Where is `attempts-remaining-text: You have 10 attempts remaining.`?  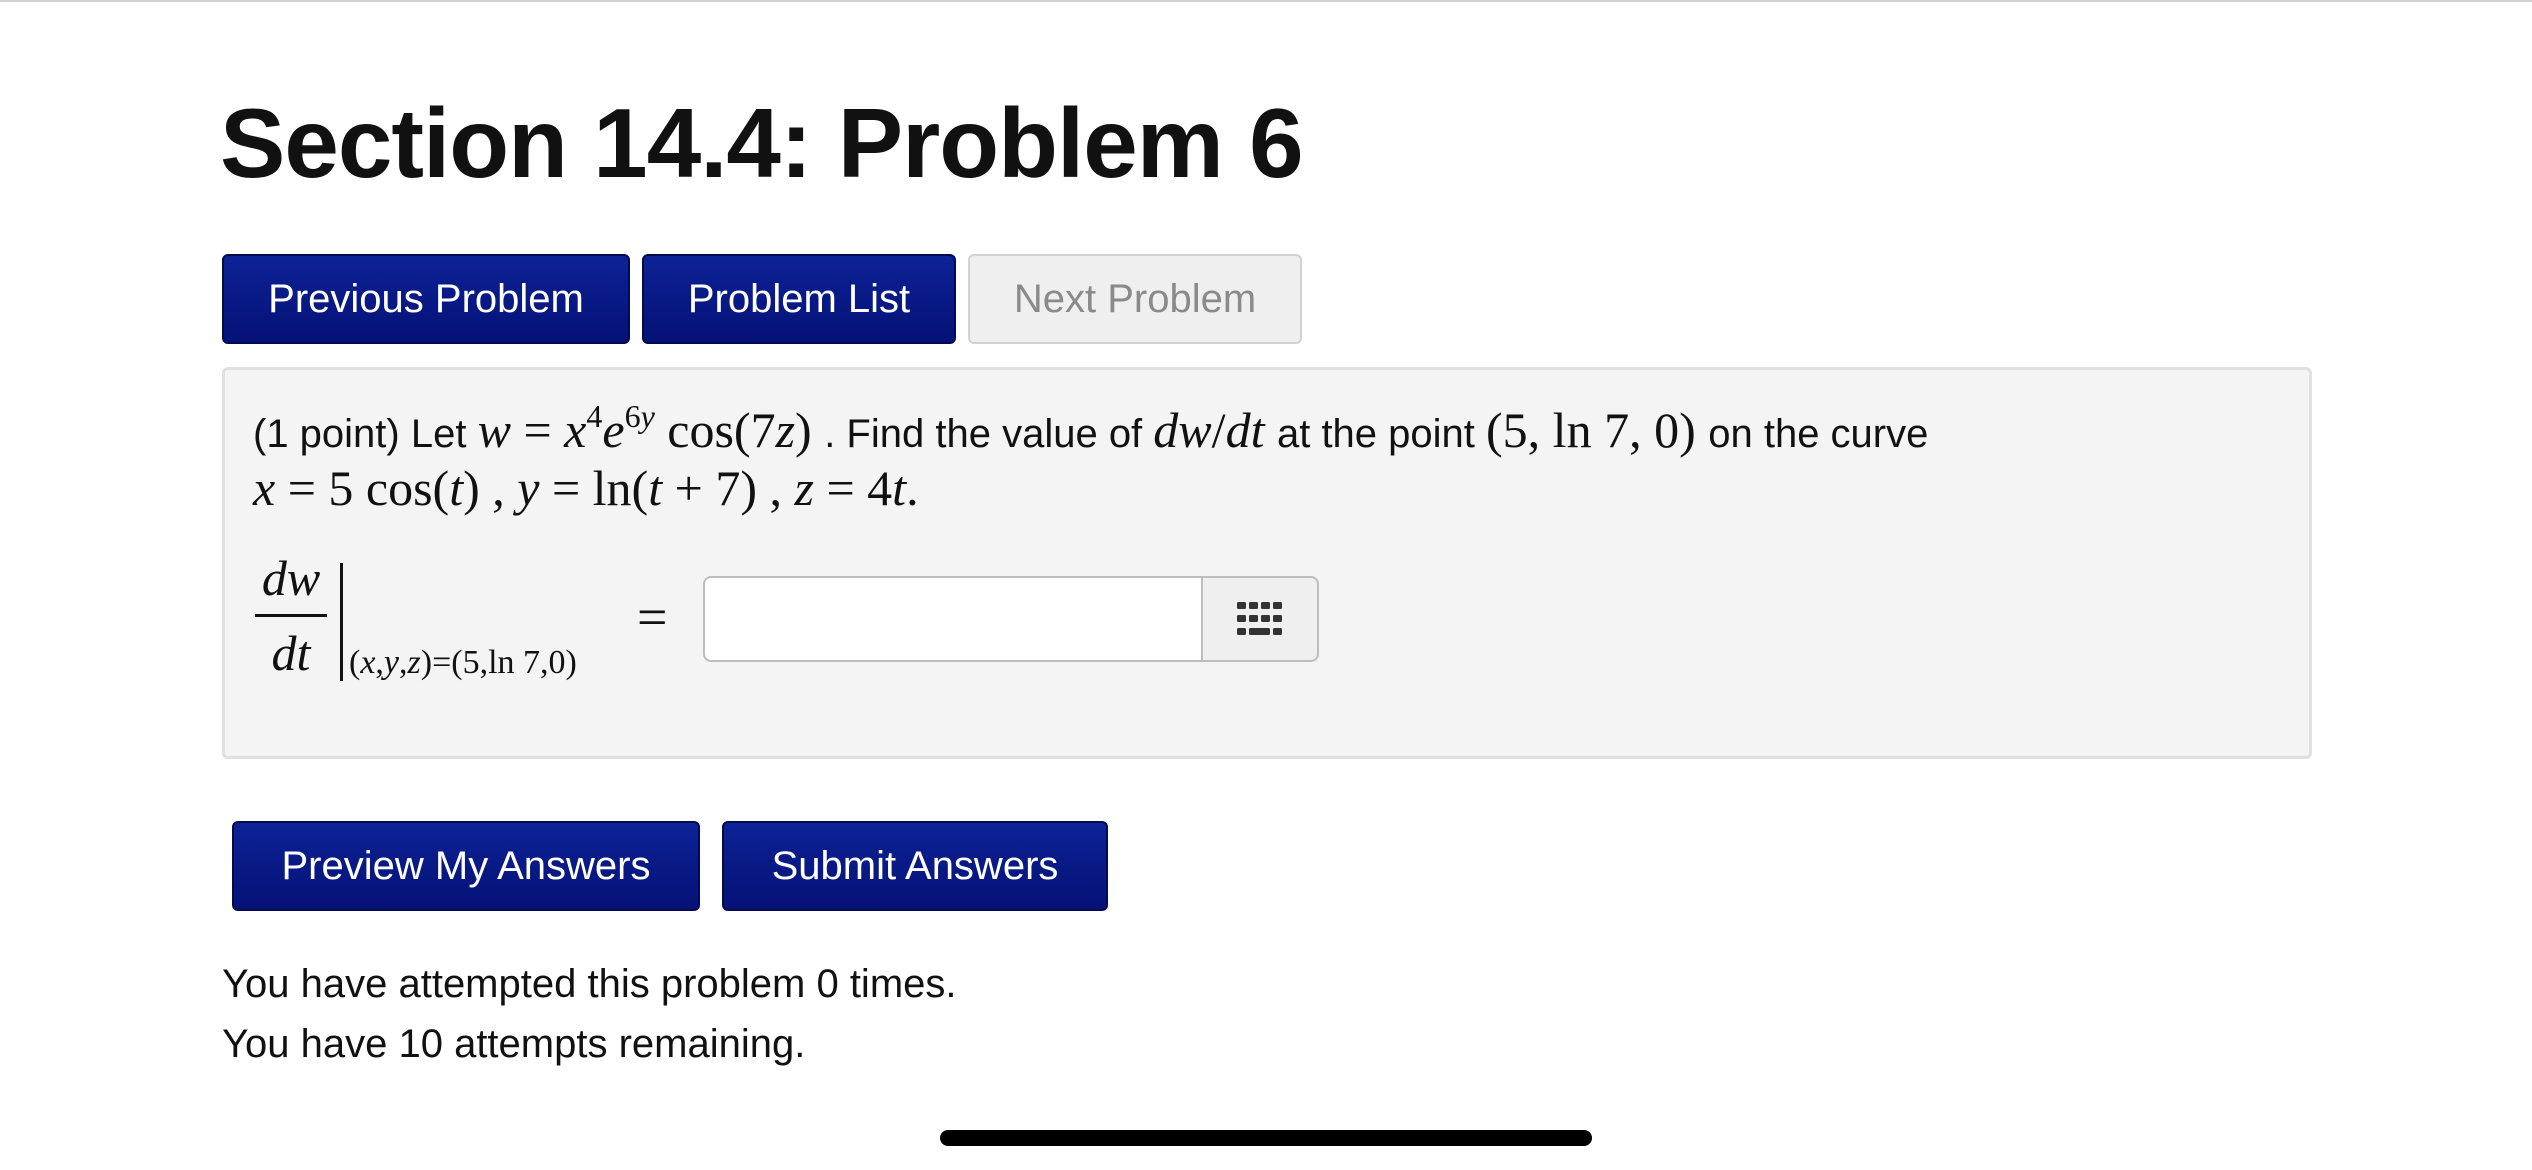
attempts-remaining-text: You have 10 attempts remaining. is located at coordinates (514, 1044).